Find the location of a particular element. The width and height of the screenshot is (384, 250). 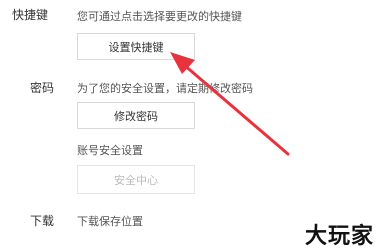

annotation-arrow-icon is located at coordinates (230, 104).